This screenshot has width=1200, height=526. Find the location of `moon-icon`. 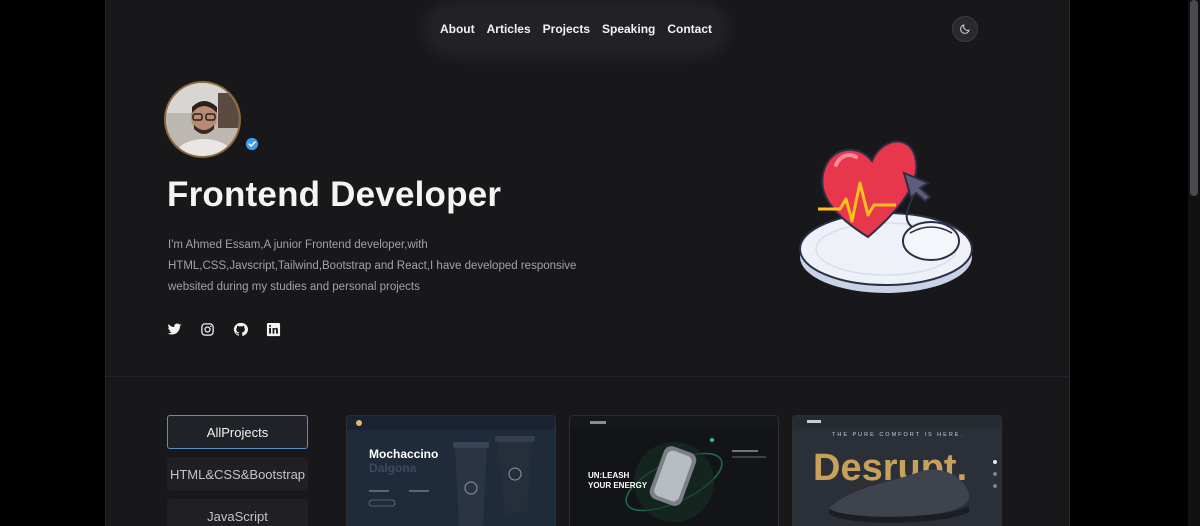

moon-icon is located at coordinates (965, 29).